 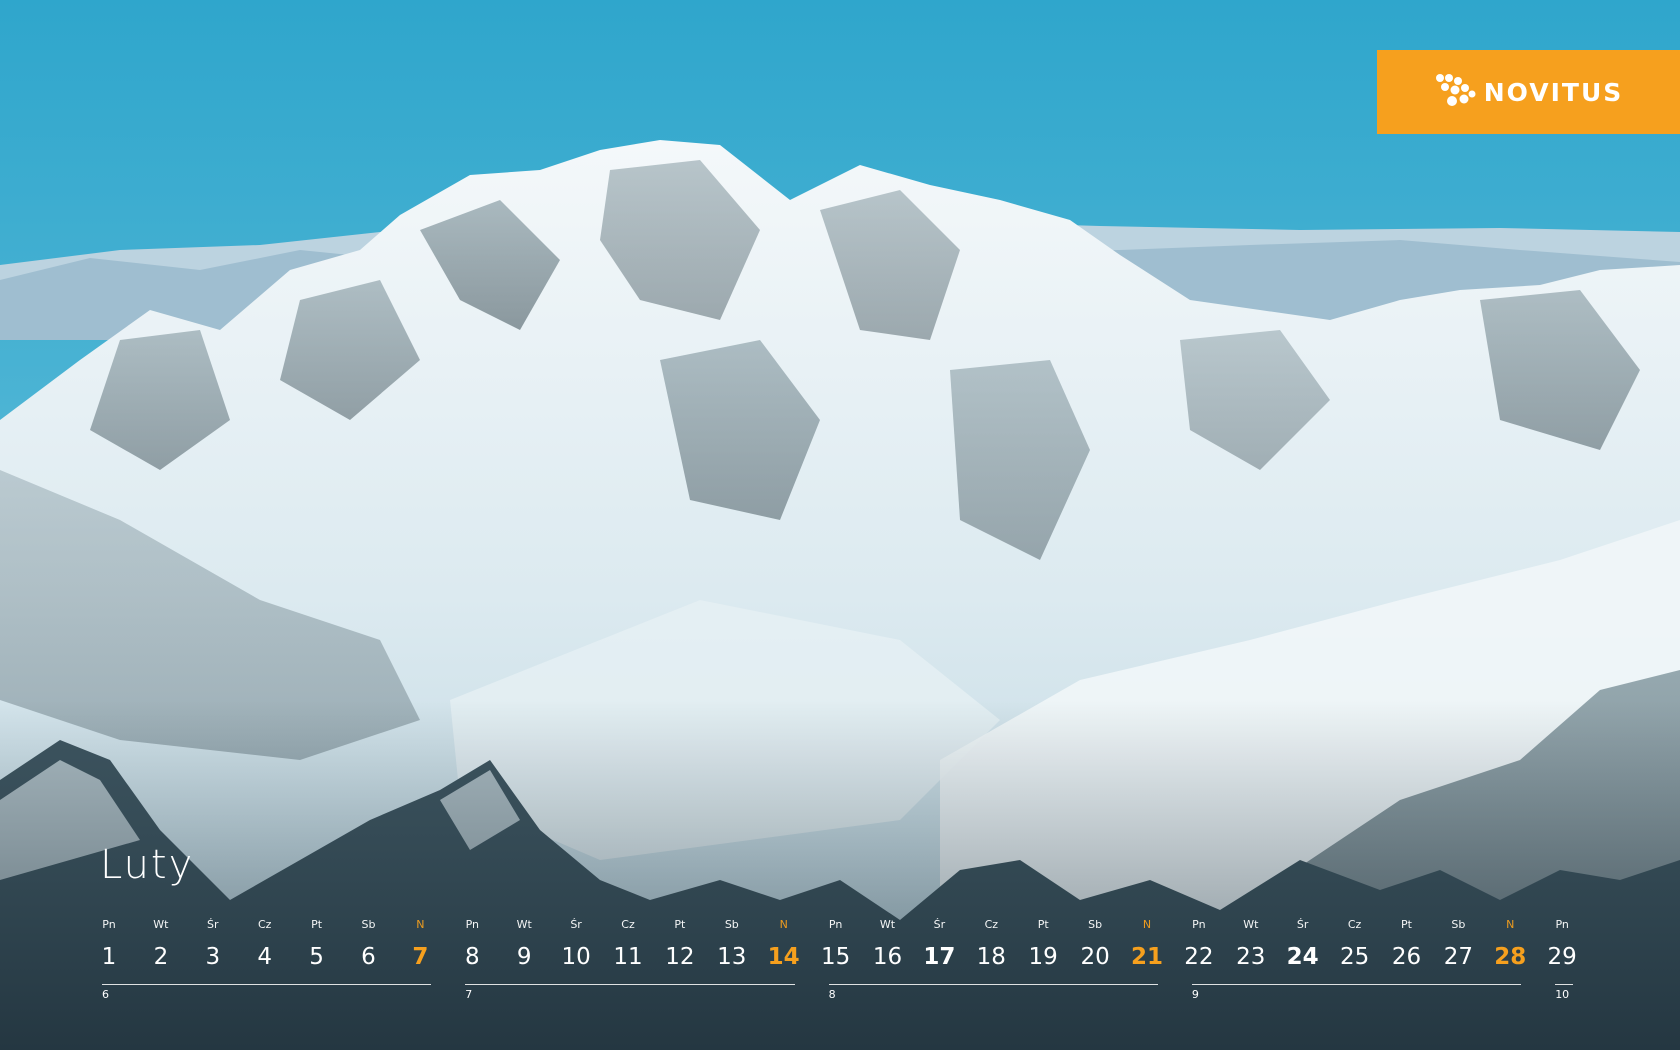 What do you see at coordinates (1458, 957) in the screenshot?
I see `day-number: 27` at bounding box center [1458, 957].